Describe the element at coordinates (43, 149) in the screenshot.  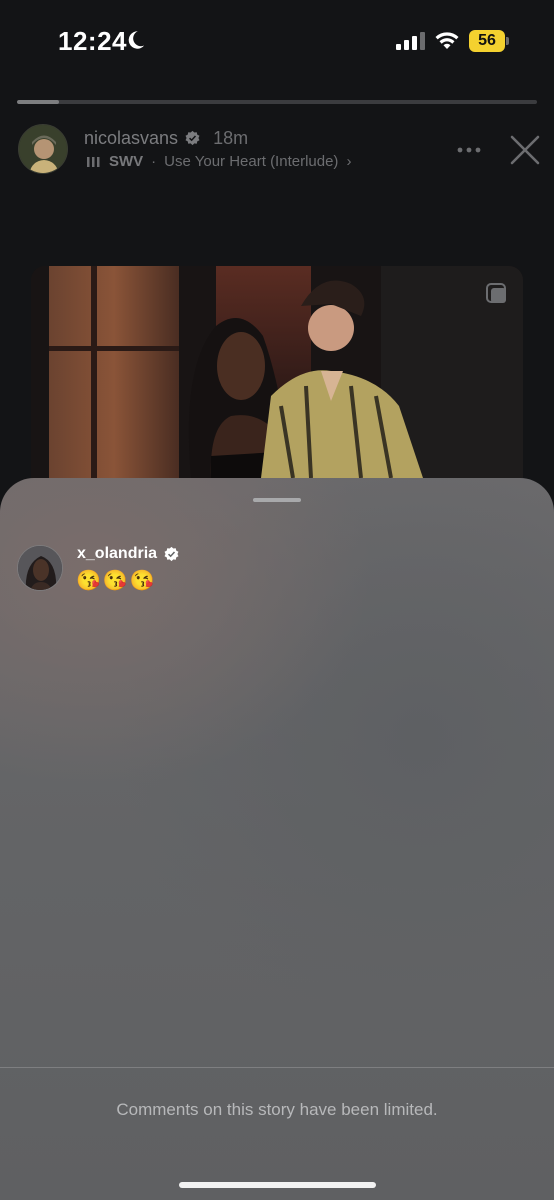
I see `story-avatar` at that location.